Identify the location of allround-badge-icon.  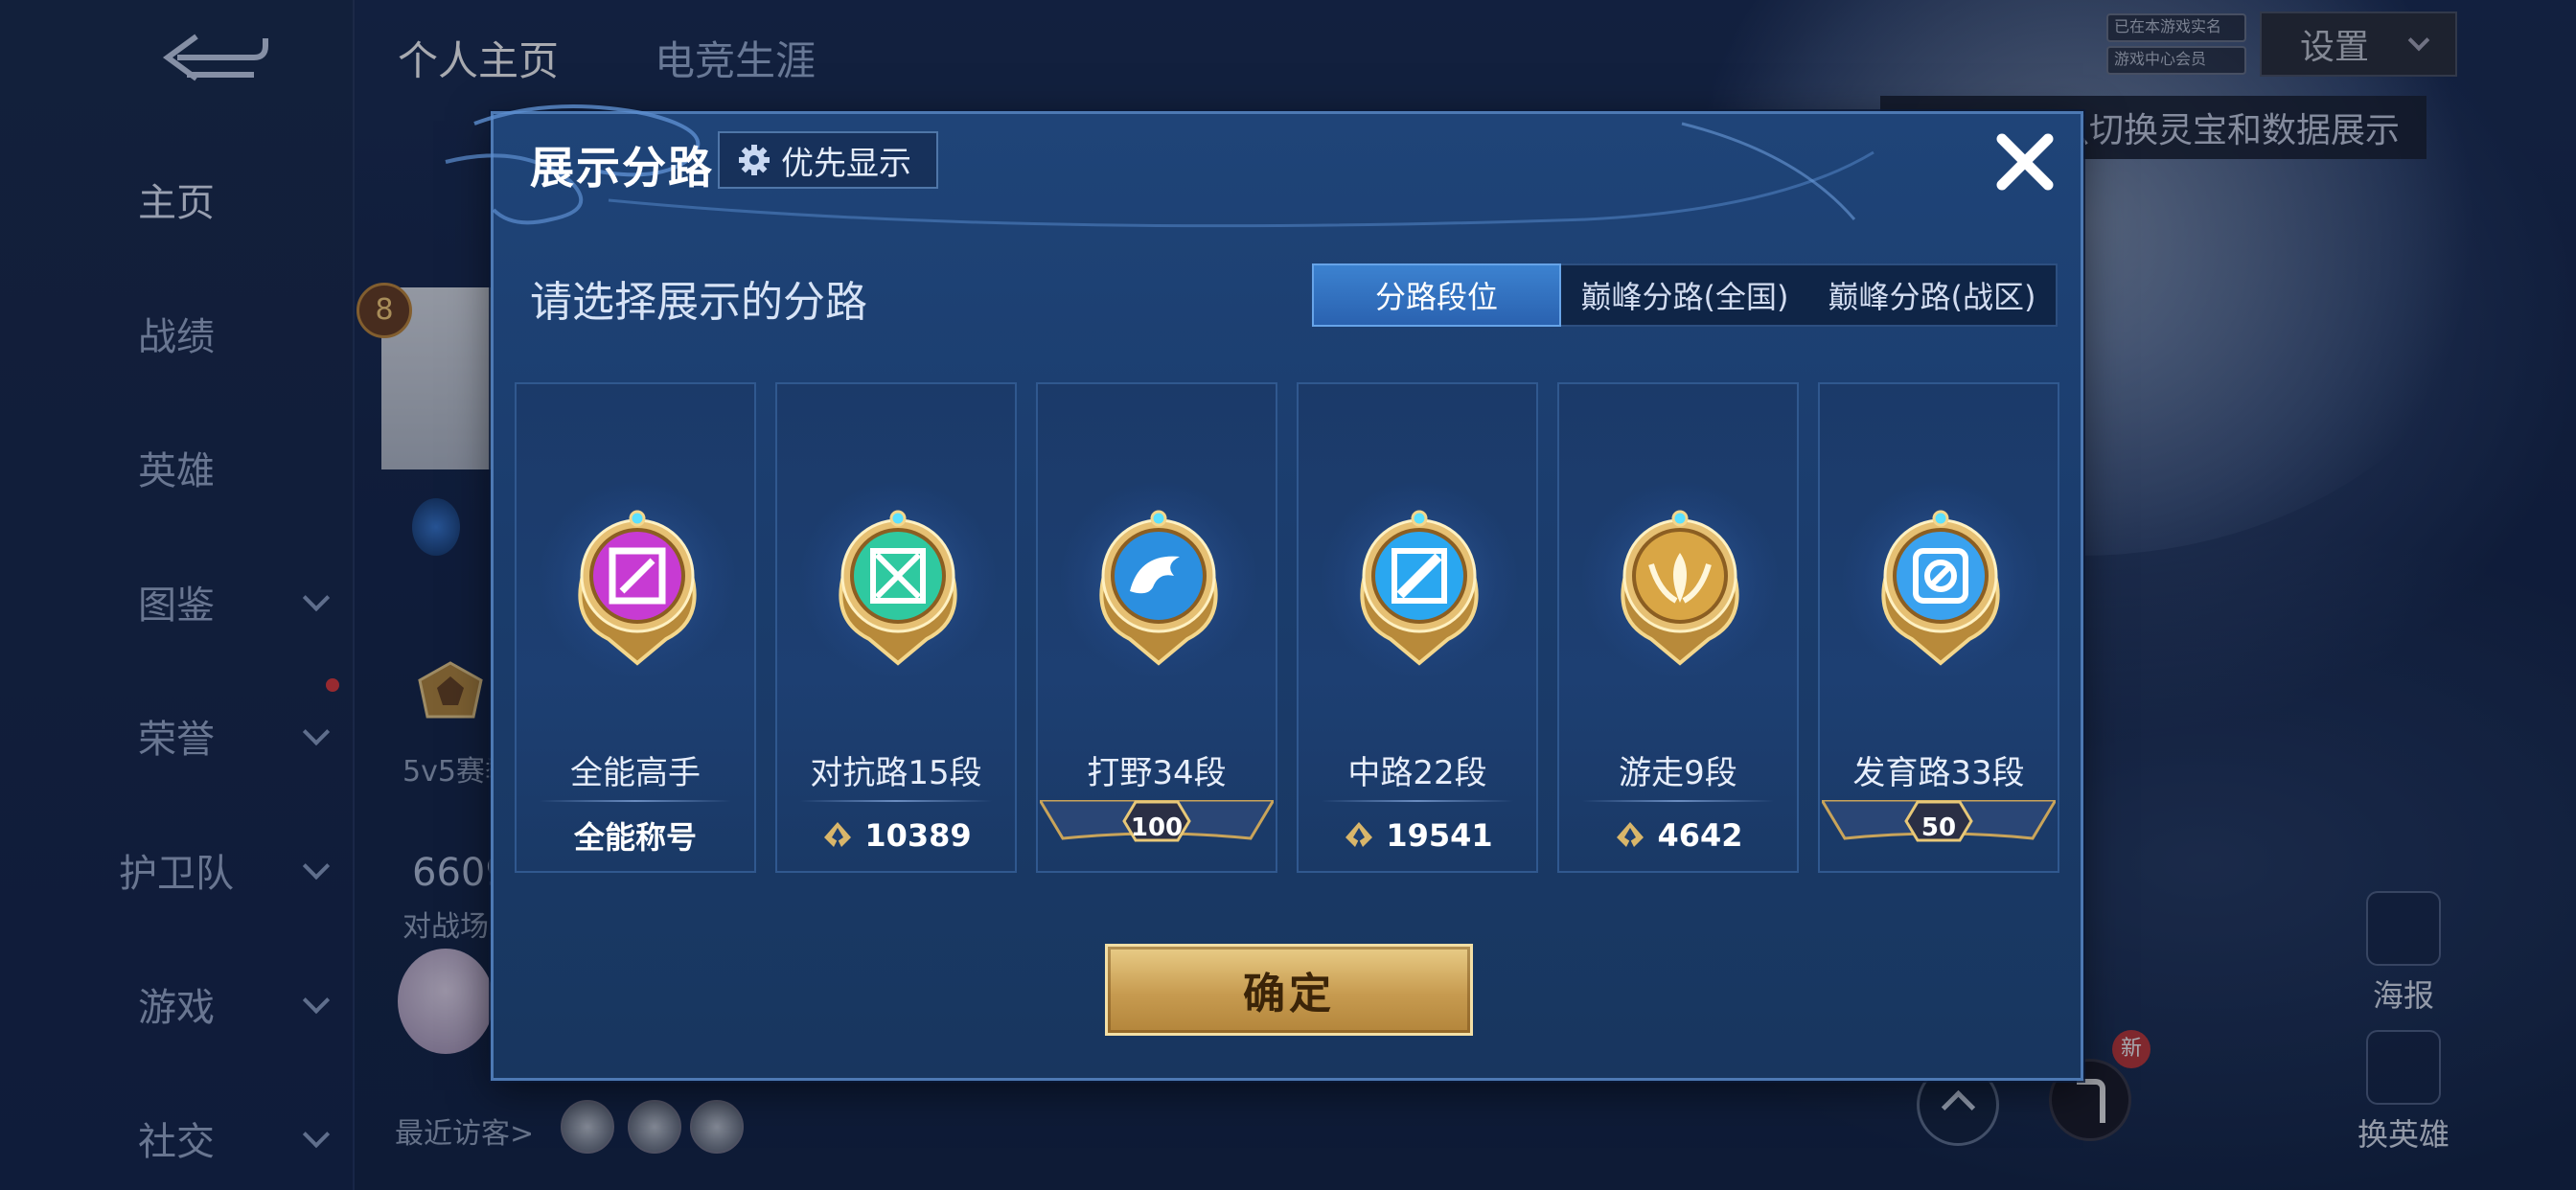
(637, 588).